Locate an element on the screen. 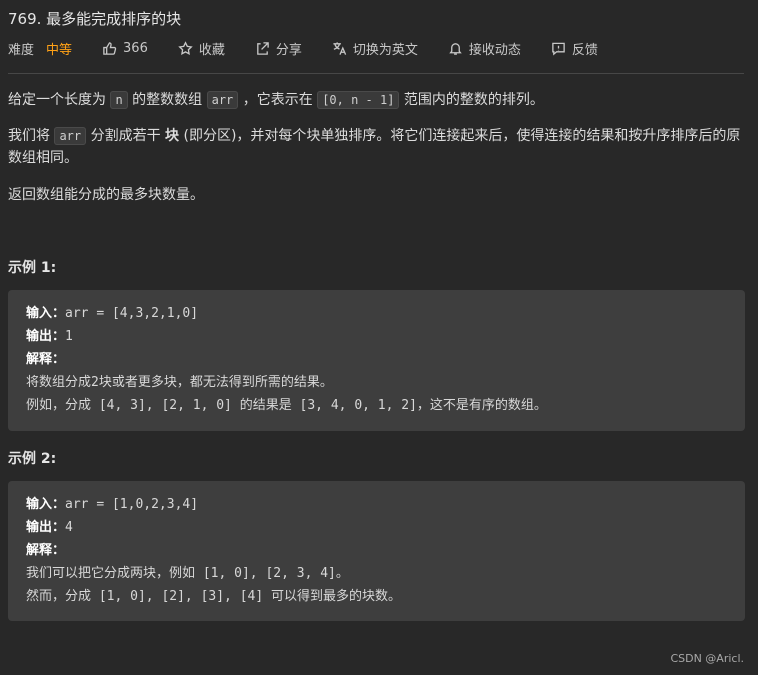 This screenshot has width=758, height=675. inline-code: n is located at coordinates (119, 100).